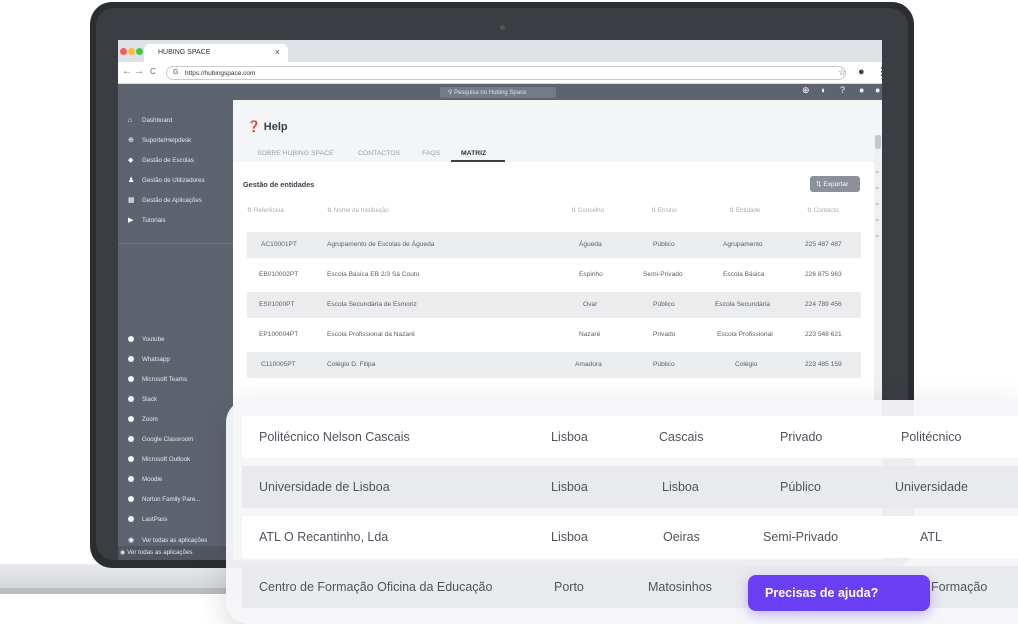 The image size is (1018, 624). Describe the element at coordinates (334, 437) in the screenshot. I see `cell-name: Politécnico Nelson Cascais` at that location.